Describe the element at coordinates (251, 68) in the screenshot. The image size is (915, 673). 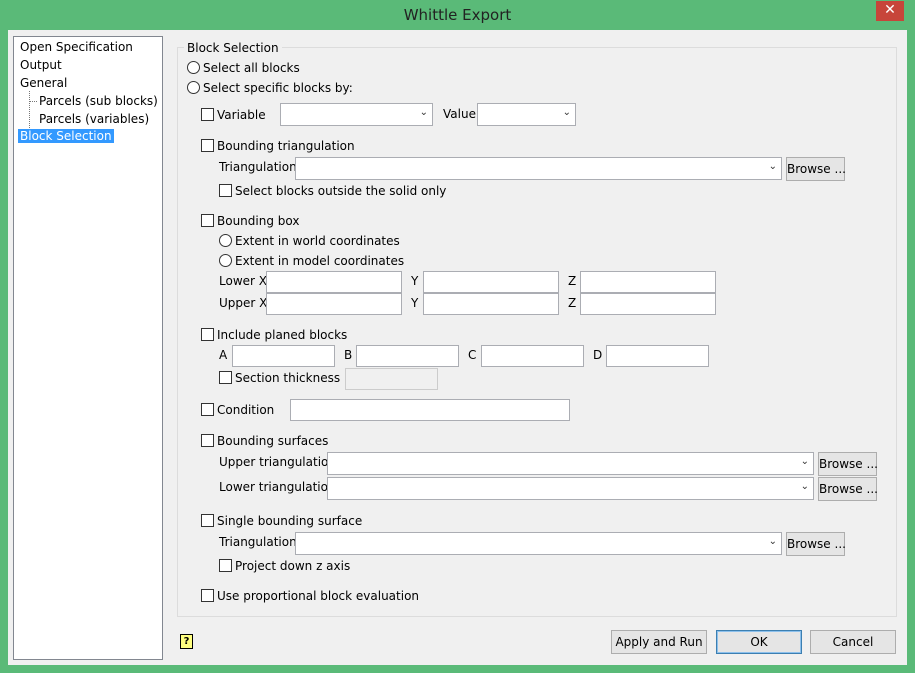
I see `select-all-label: Select all blocks` at that location.